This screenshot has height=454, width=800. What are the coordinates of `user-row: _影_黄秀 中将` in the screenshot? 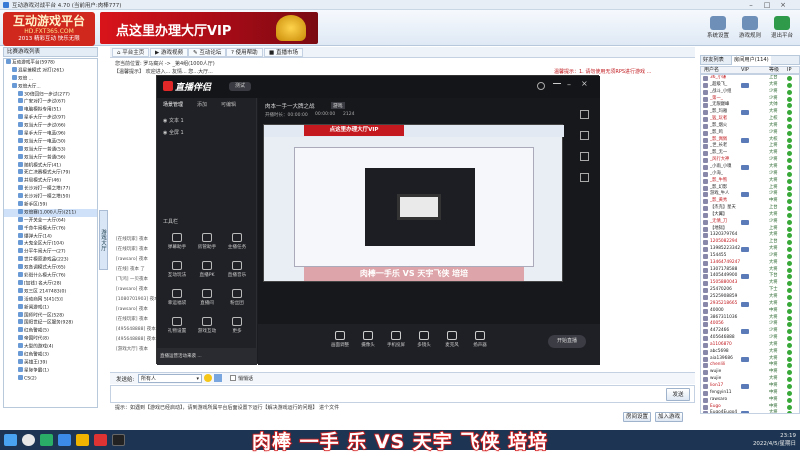 It's located at (750, 201).